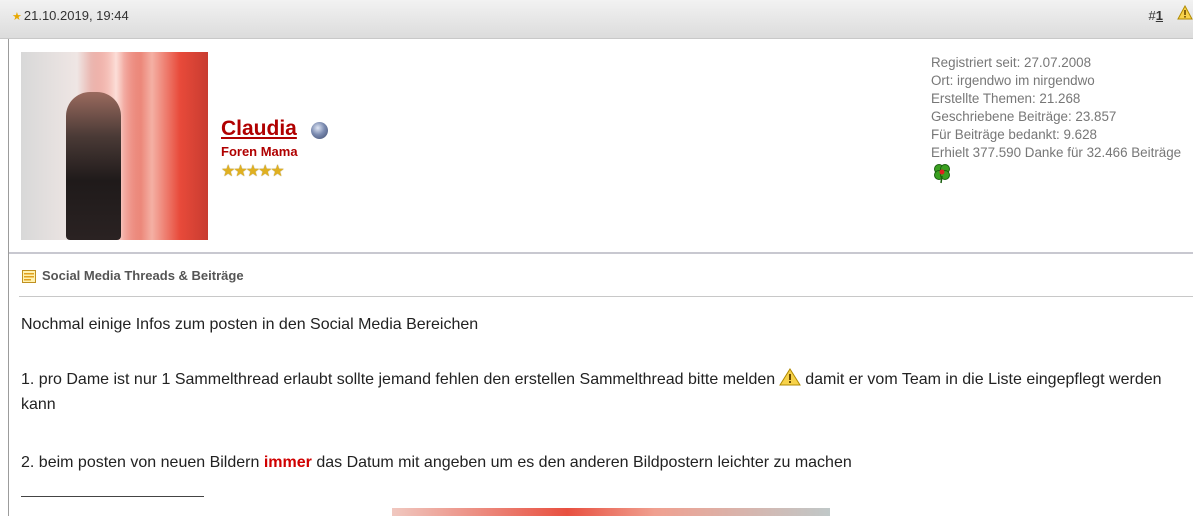  Describe the element at coordinates (140, 462) in the screenshot. I see `point2-text-before: 2. beim posten von neuen Bildern` at that location.